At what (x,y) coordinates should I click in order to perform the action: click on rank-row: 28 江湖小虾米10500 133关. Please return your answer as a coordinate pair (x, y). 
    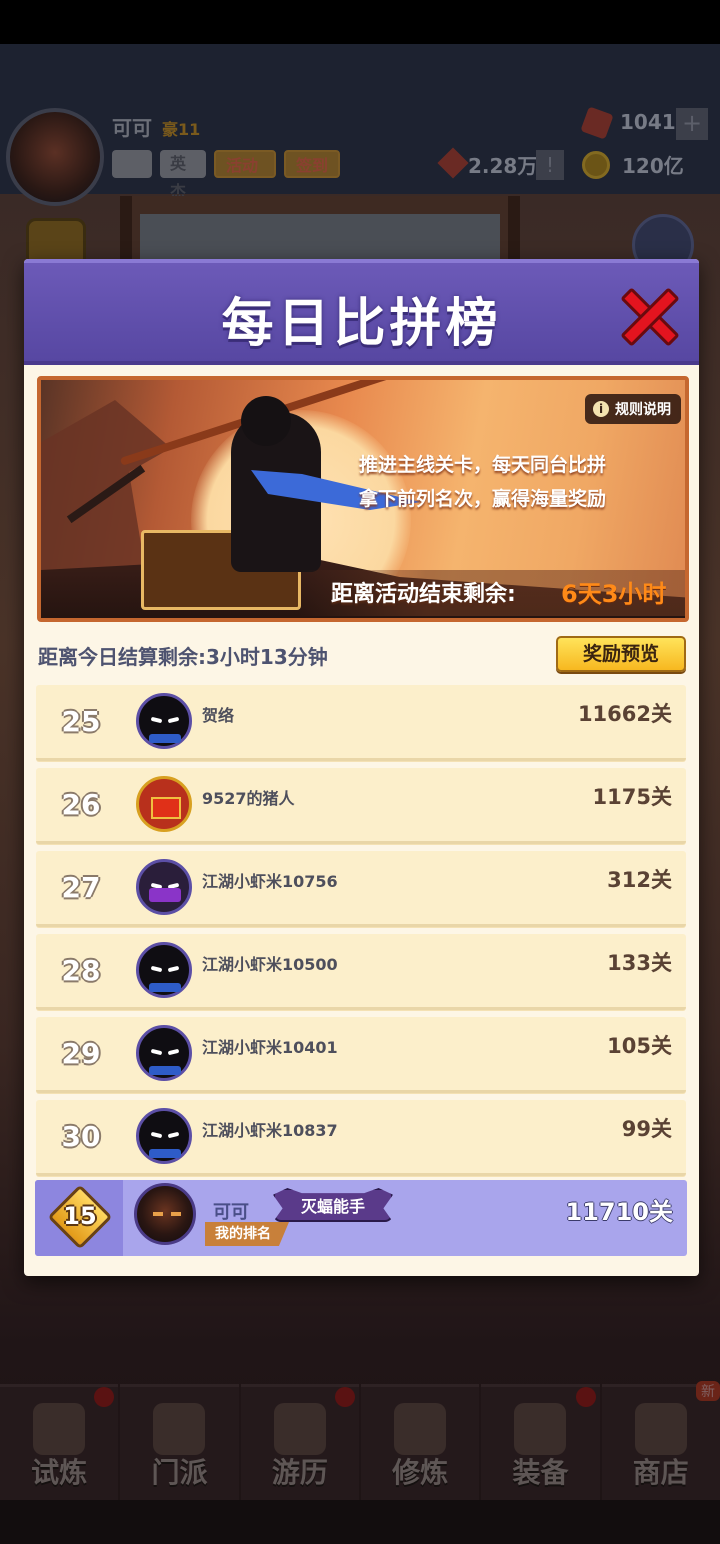
    Looking at the image, I should click on (361, 972).